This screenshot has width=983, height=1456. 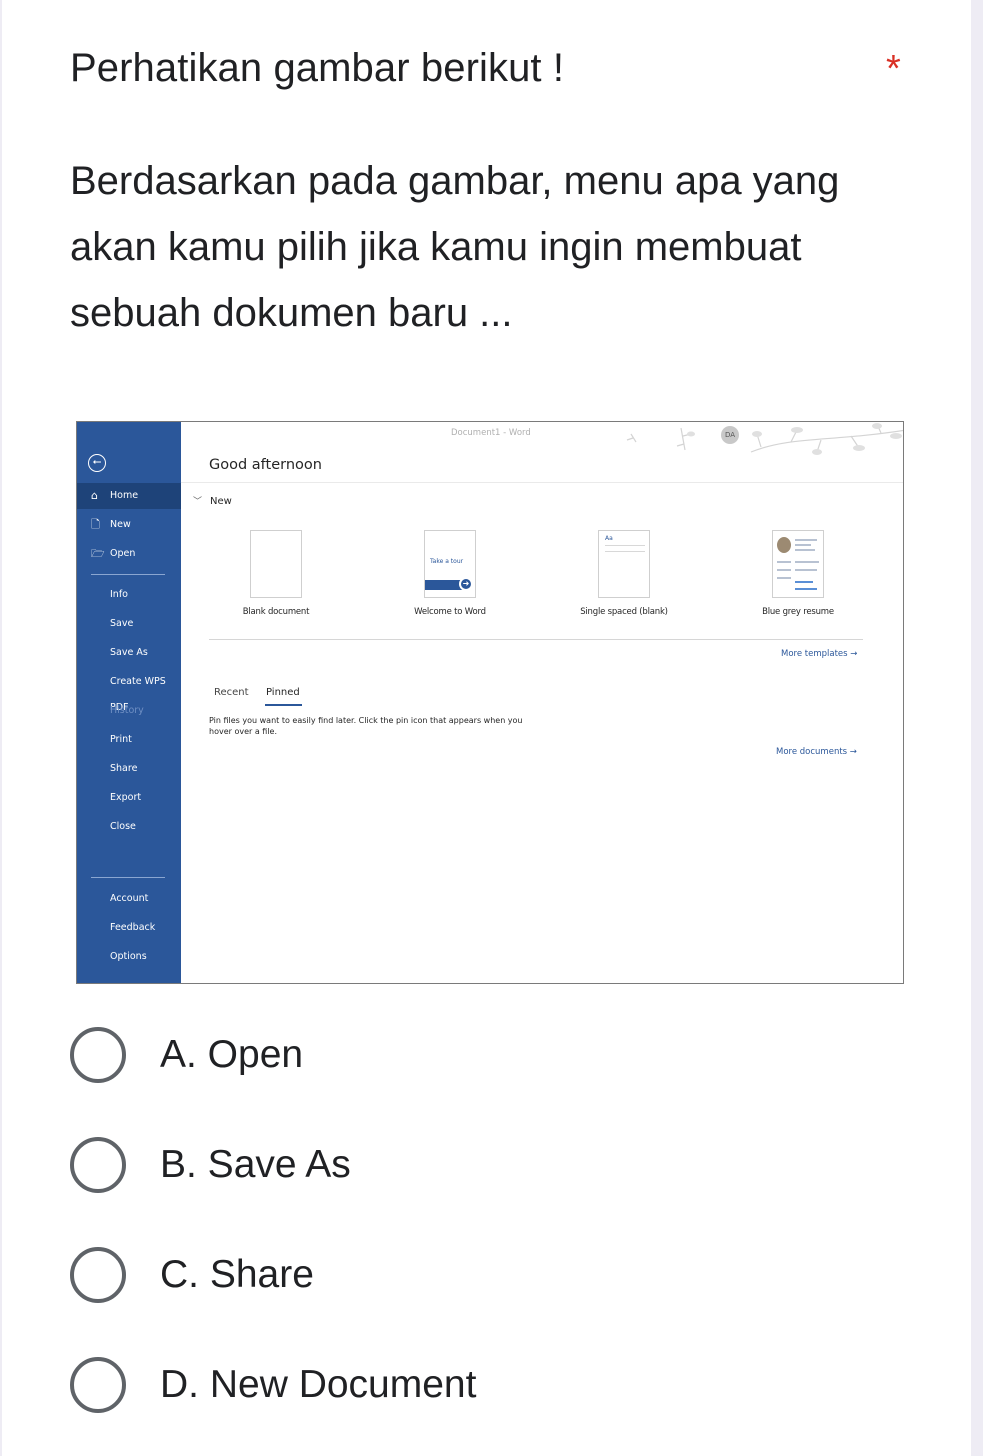 I want to click on template-single-spaced: Aa Single spaced (blank), so click(x=624, y=573).